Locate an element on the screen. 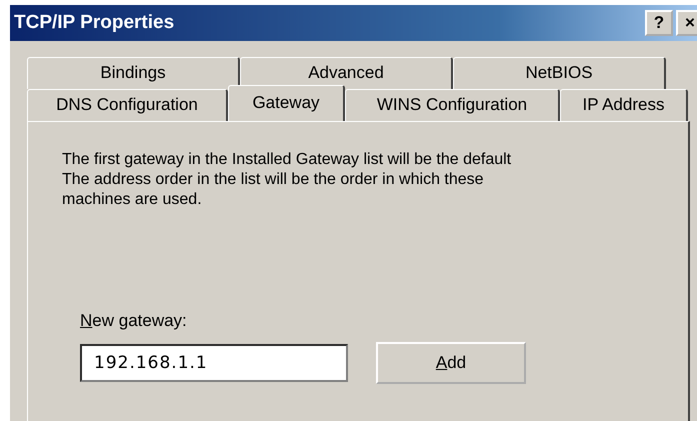  close-button: × is located at coordinates (686, 23).